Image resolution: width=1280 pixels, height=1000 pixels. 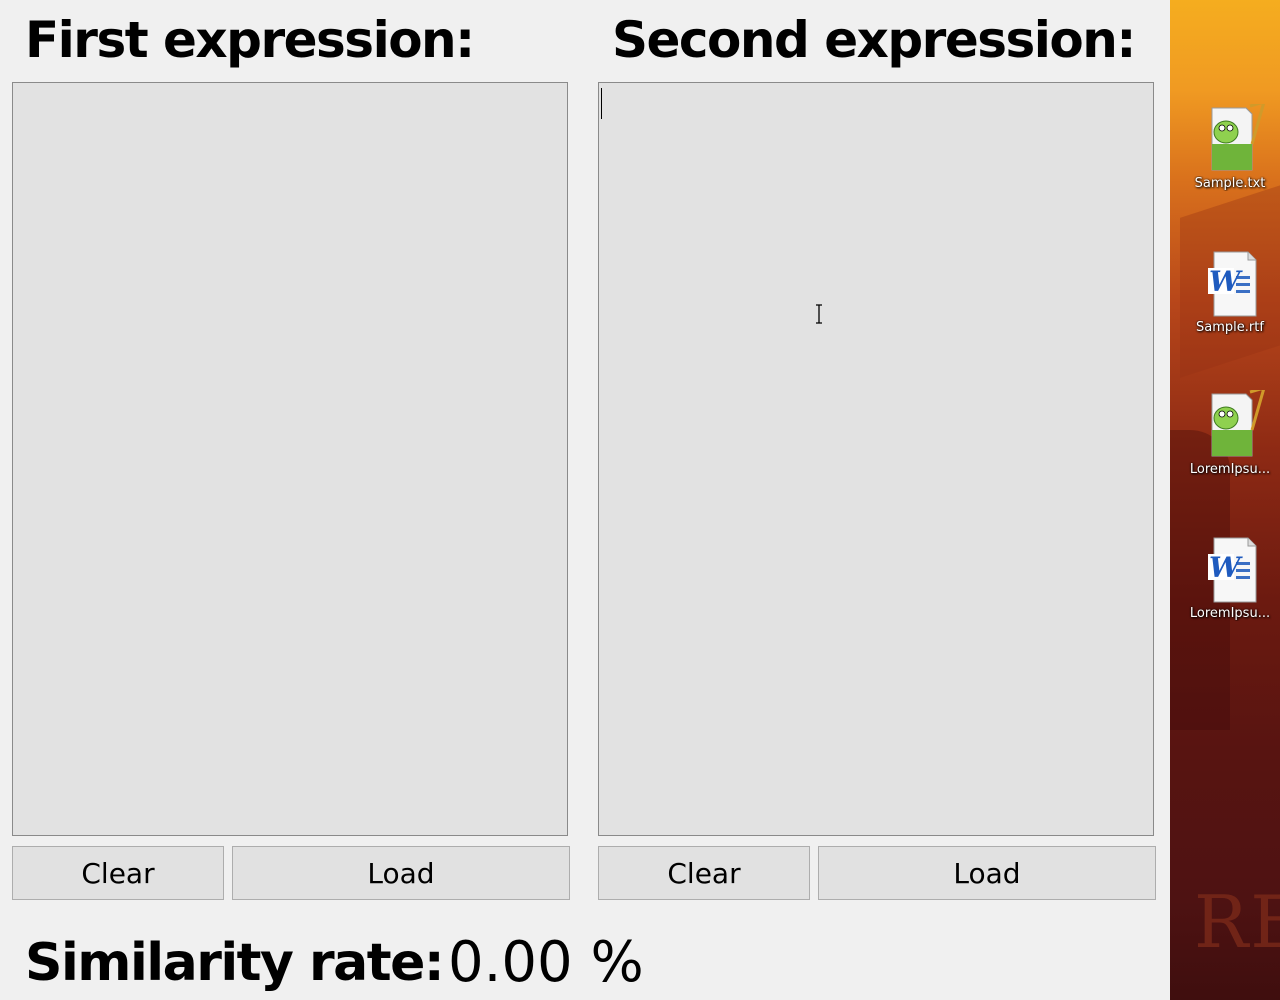 What do you see at coordinates (546, 962) in the screenshot?
I see `similarity-rate-value: 0.00 %` at bounding box center [546, 962].